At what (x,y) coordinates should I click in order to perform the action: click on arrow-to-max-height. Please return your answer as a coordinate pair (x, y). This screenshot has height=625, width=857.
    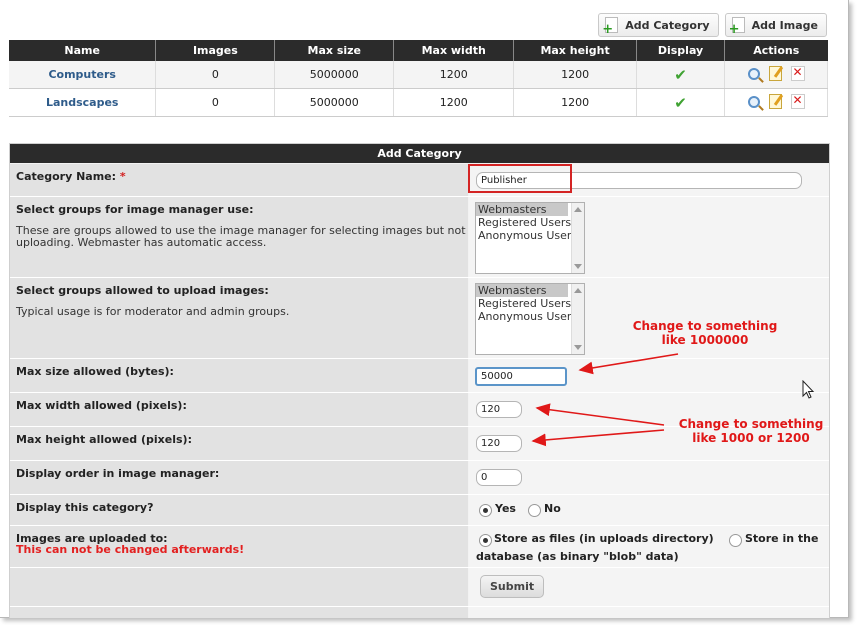
    Looking at the image, I should click on (598, 438).